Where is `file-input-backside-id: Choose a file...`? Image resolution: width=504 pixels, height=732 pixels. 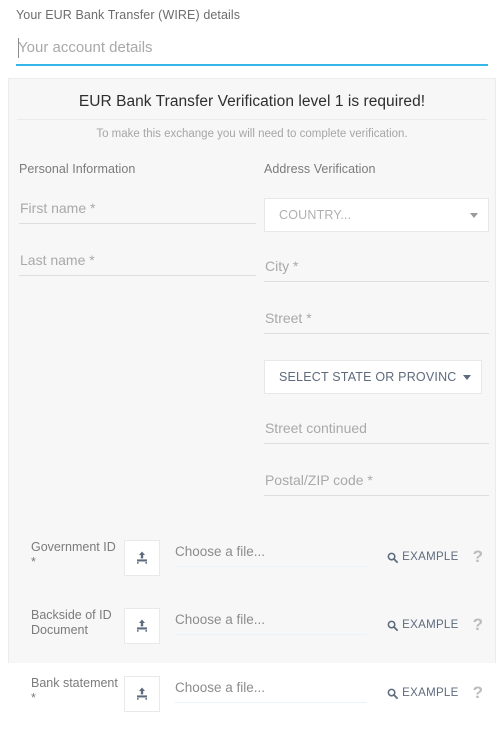
file-input-backside-id: Choose a file... is located at coordinates (273, 620).